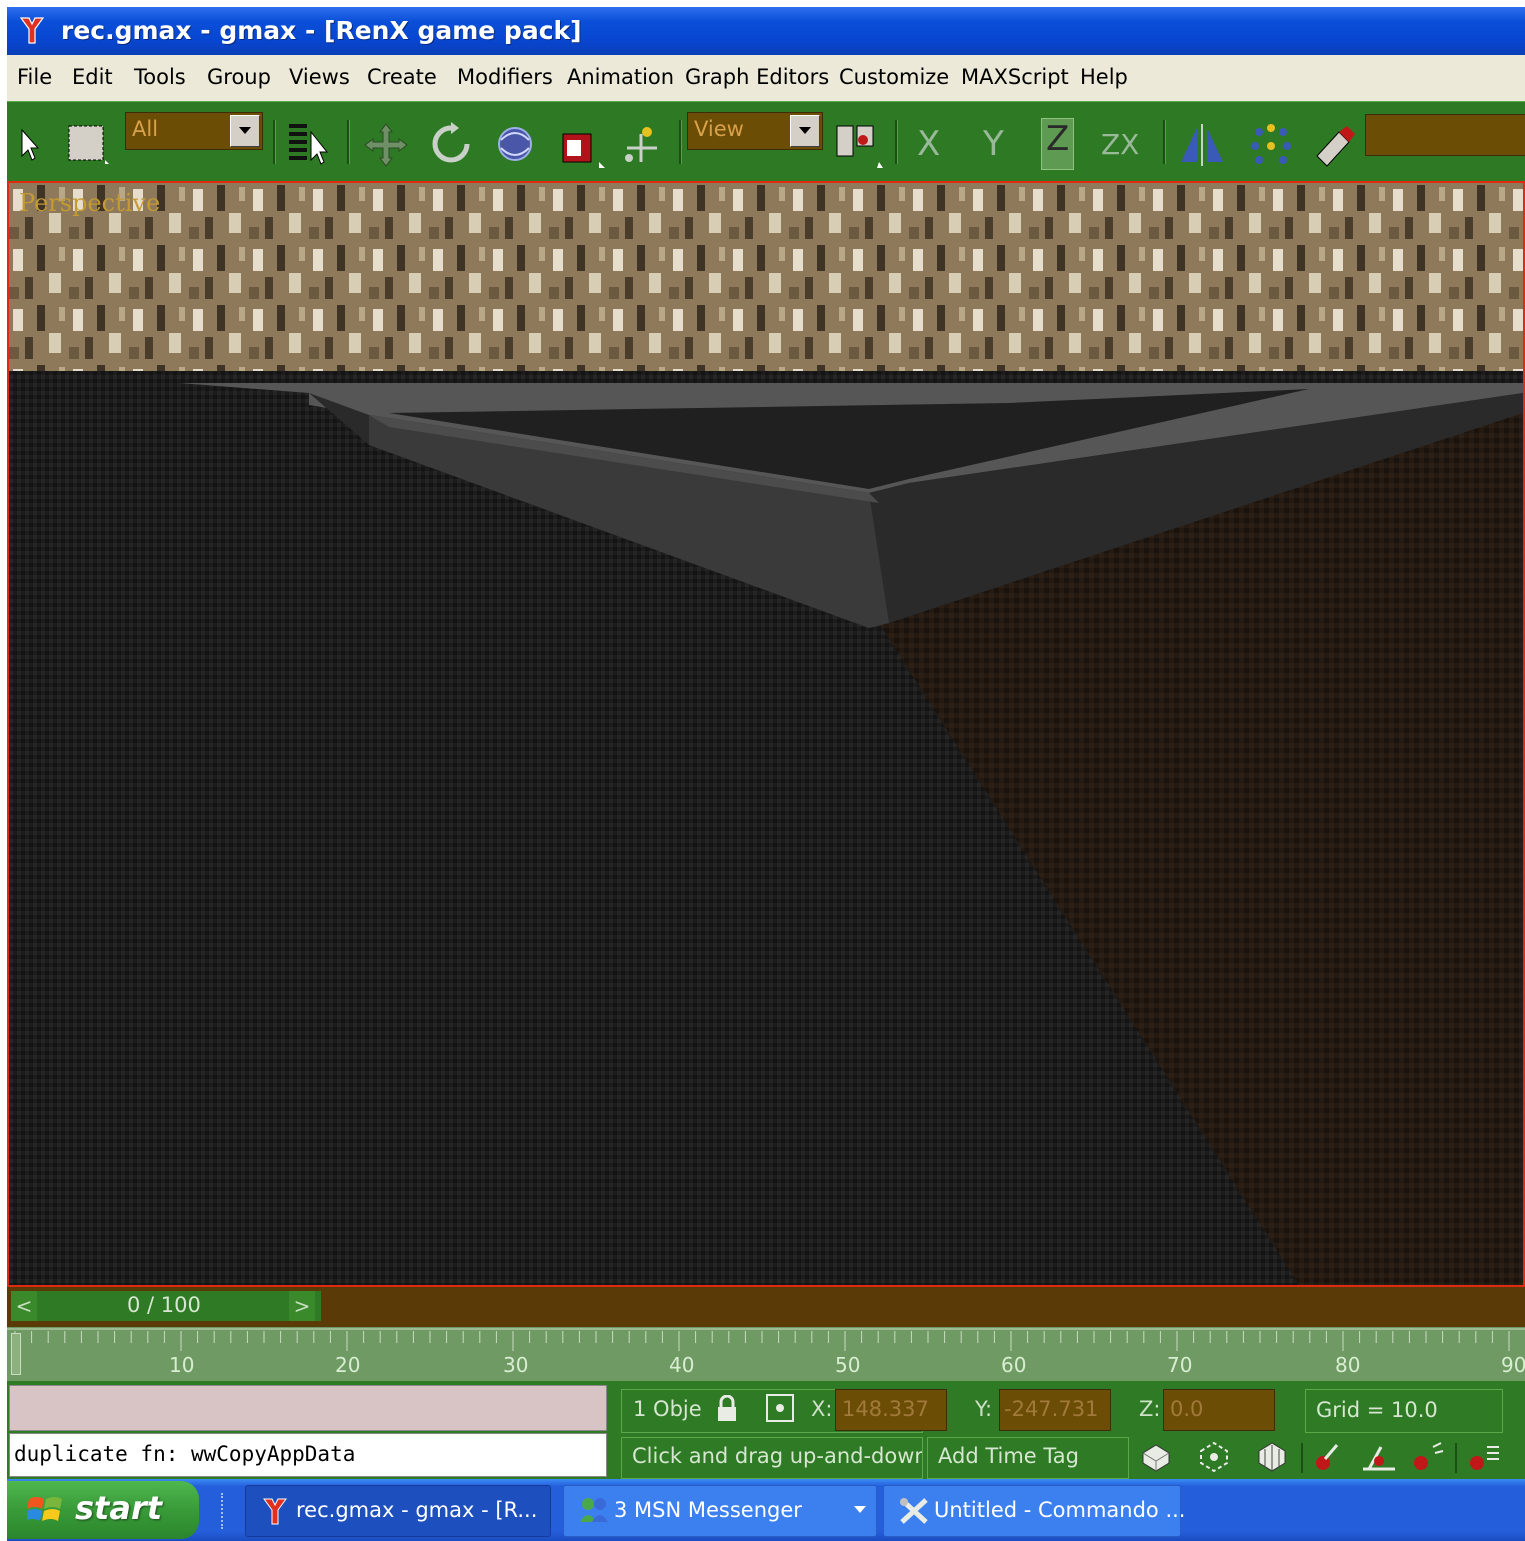 The width and height of the screenshot is (1525, 1541). What do you see at coordinates (1272, 1456) in the screenshot?
I see `grid-snap-icon` at bounding box center [1272, 1456].